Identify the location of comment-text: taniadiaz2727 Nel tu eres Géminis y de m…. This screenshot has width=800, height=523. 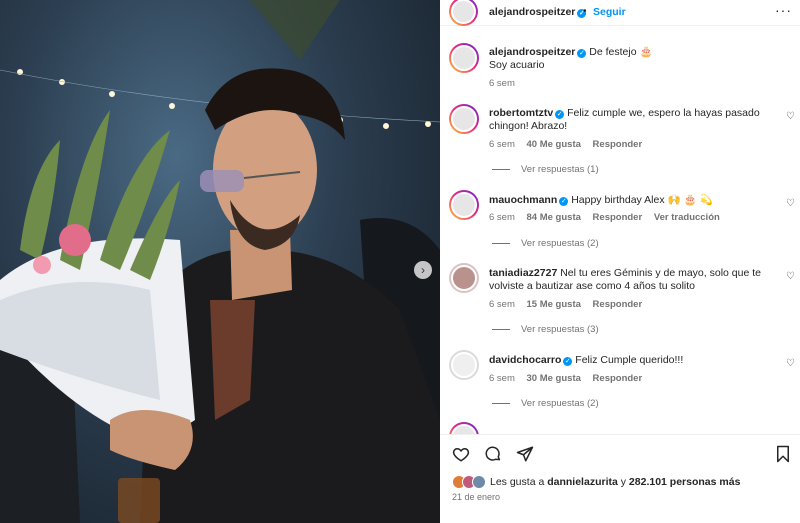
(631, 280).